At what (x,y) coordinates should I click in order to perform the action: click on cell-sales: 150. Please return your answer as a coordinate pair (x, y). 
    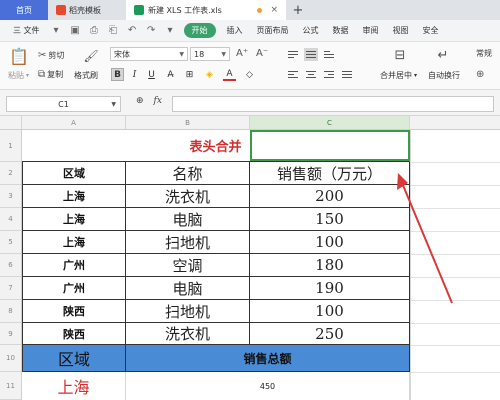
    Looking at the image, I should click on (330, 219).